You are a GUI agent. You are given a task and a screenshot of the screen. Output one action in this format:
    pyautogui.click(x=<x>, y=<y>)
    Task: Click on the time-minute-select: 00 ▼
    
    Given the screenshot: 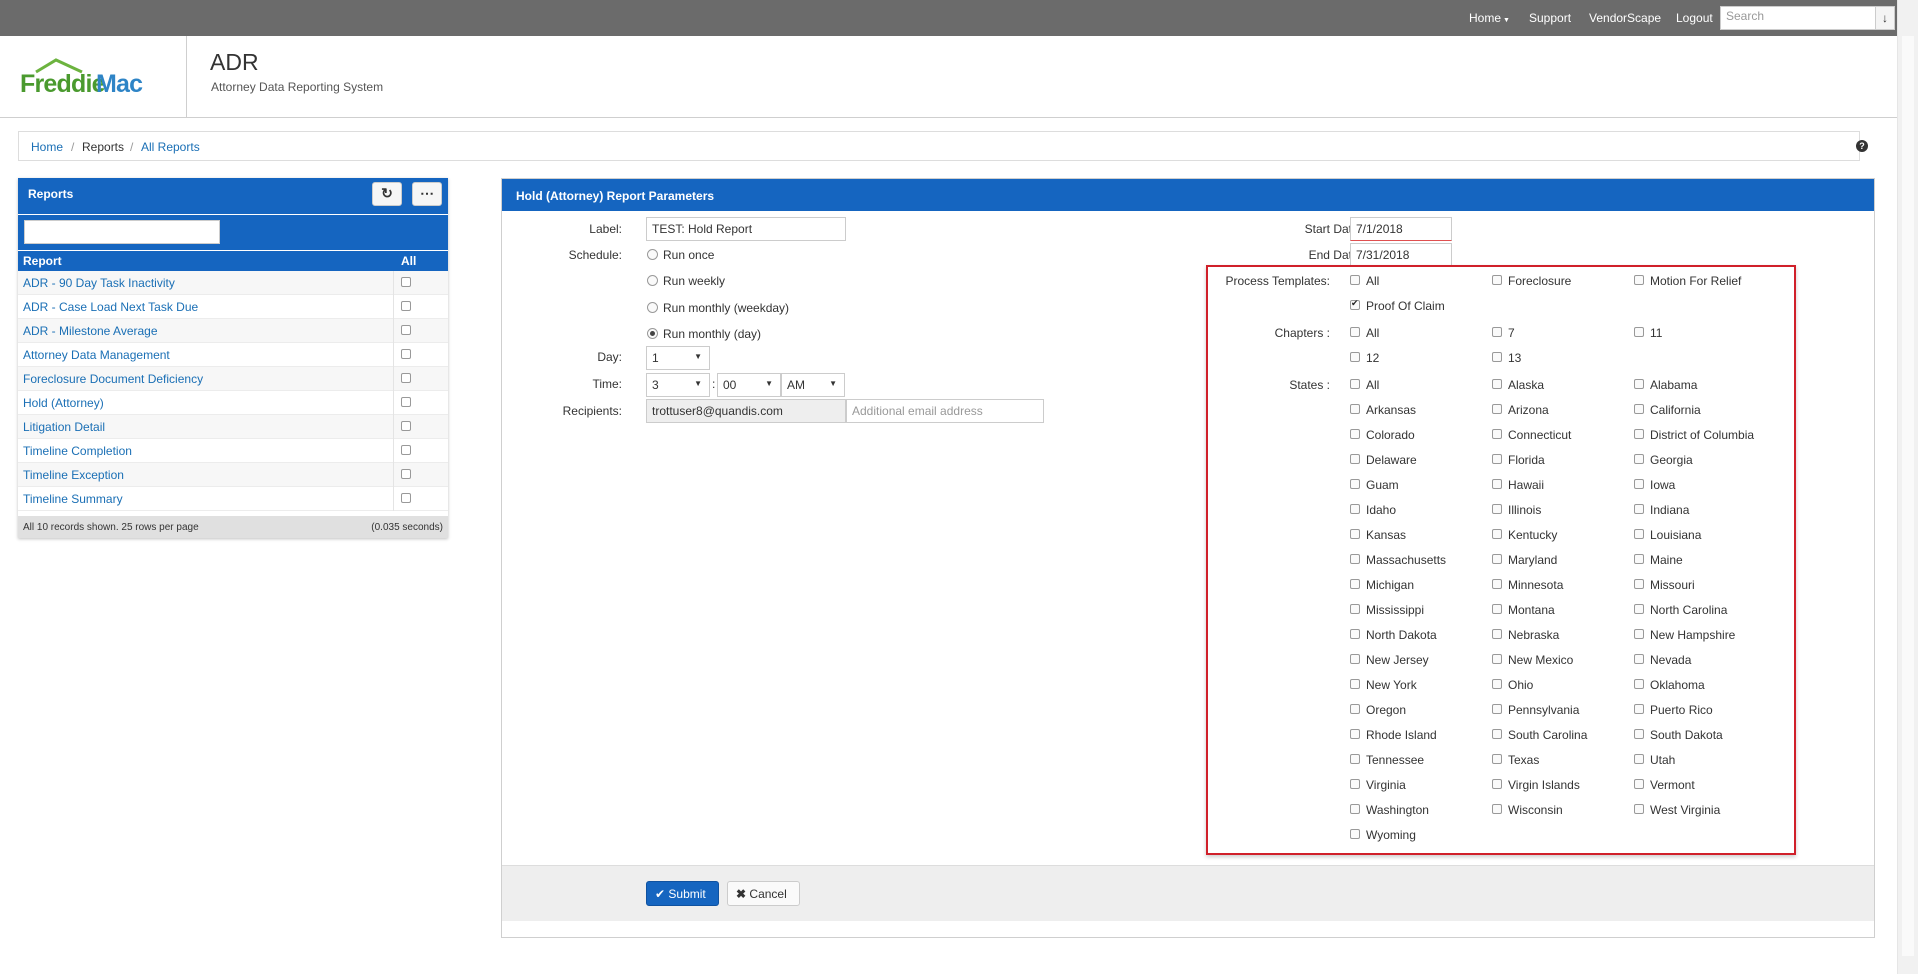 What is the action you would take?
    pyautogui.click(x=749, y=385)
    